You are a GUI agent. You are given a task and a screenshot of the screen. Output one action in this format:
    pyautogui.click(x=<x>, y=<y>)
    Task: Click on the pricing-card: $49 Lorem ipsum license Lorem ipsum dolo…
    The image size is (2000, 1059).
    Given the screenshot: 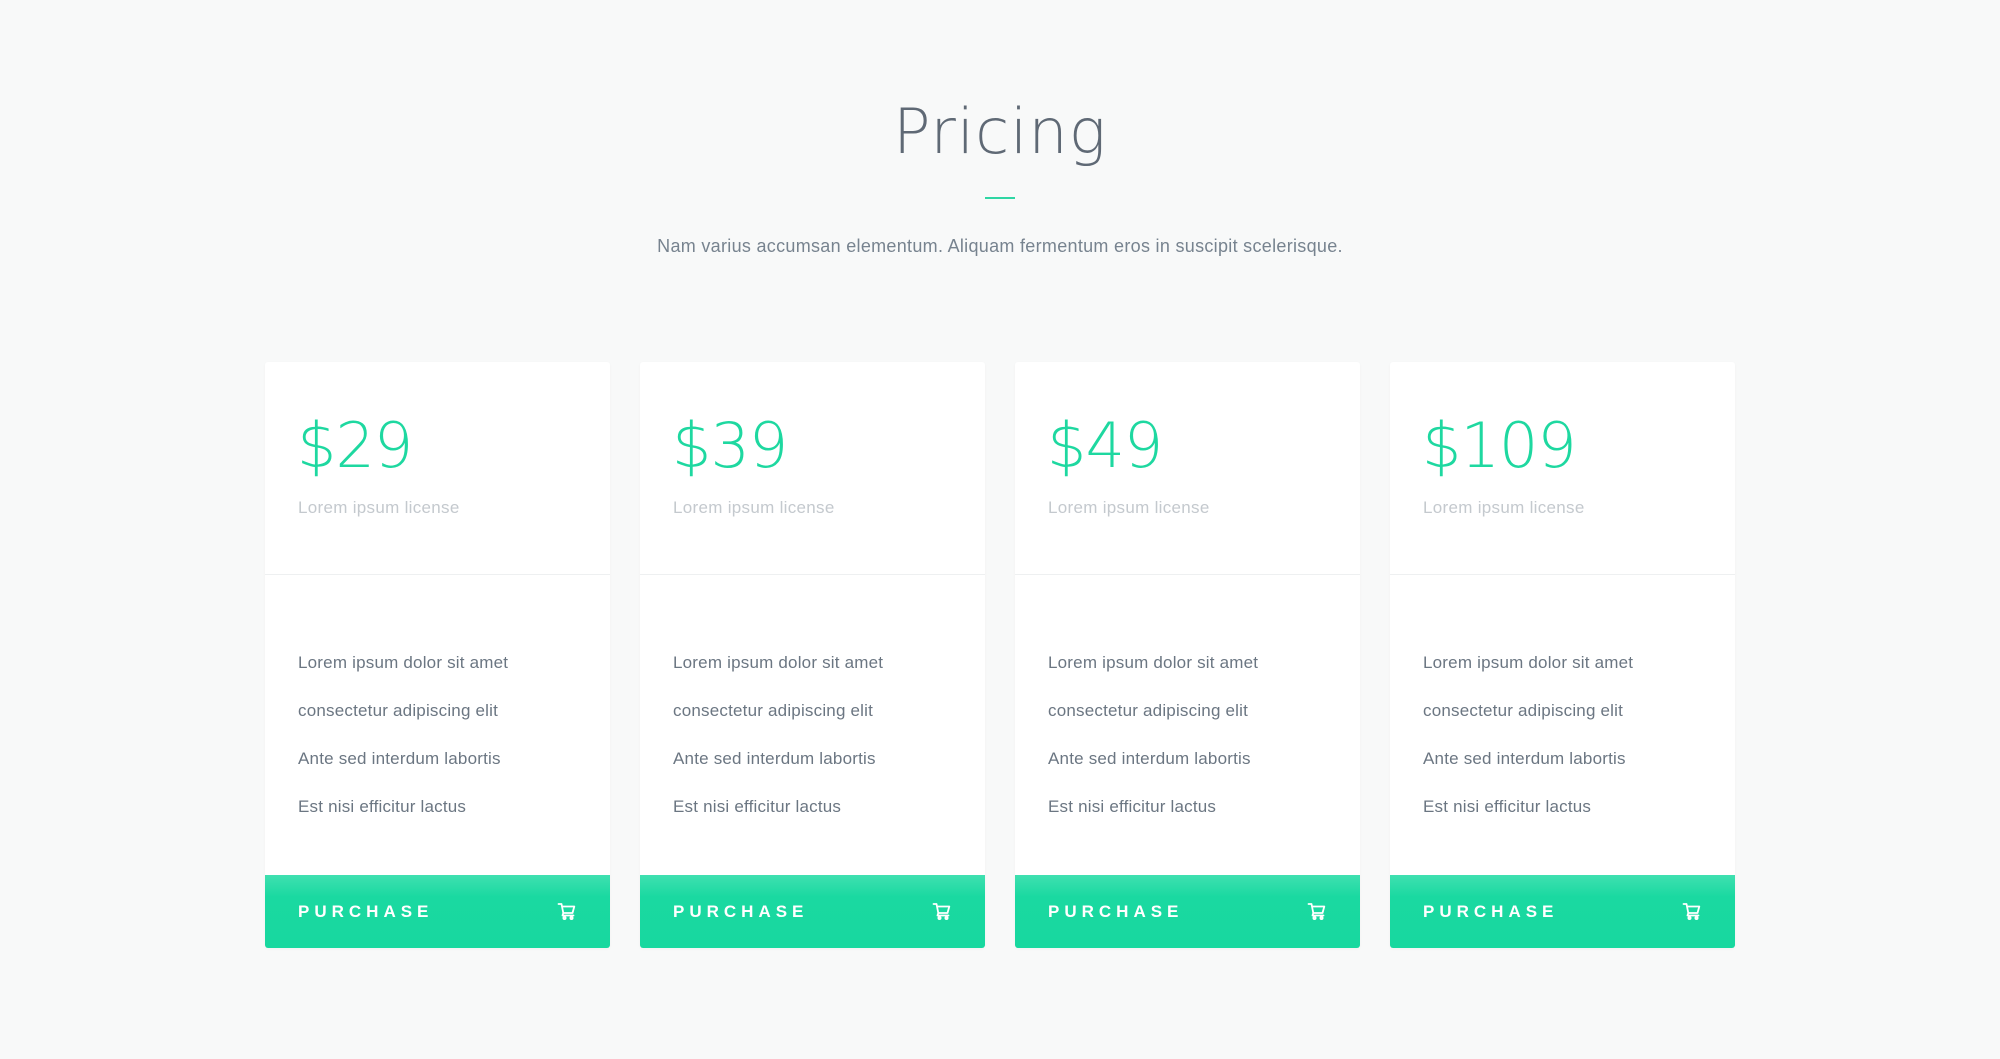 What is the action you would take?
    pyautogui.click(x=1187, y=655)
    